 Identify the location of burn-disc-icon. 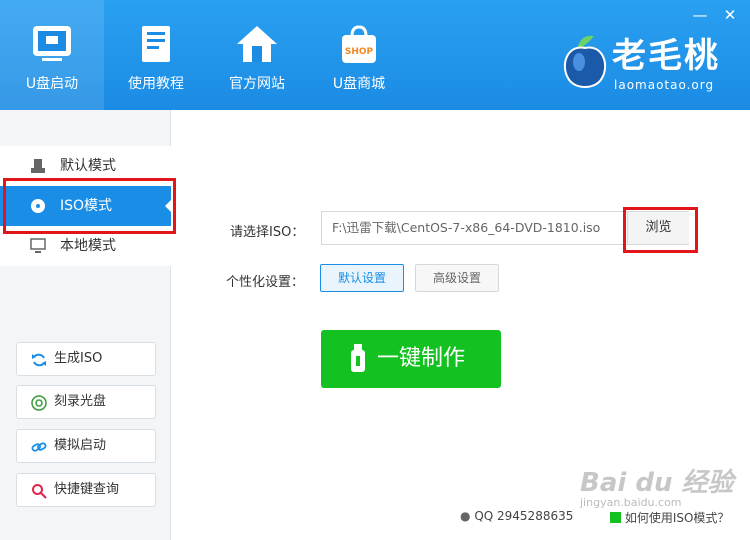
(39, 403).